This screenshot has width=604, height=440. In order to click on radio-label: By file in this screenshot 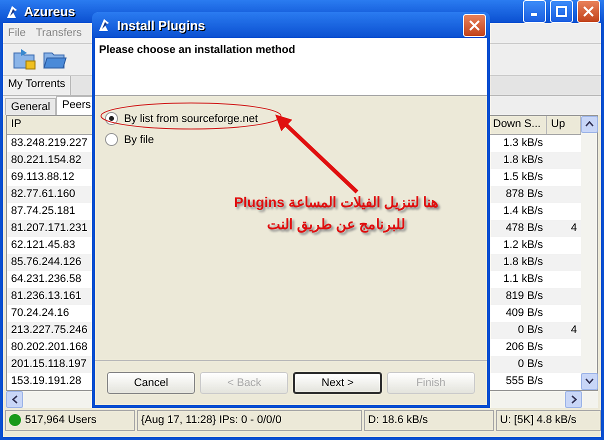, I will do `click(139, 140)`.